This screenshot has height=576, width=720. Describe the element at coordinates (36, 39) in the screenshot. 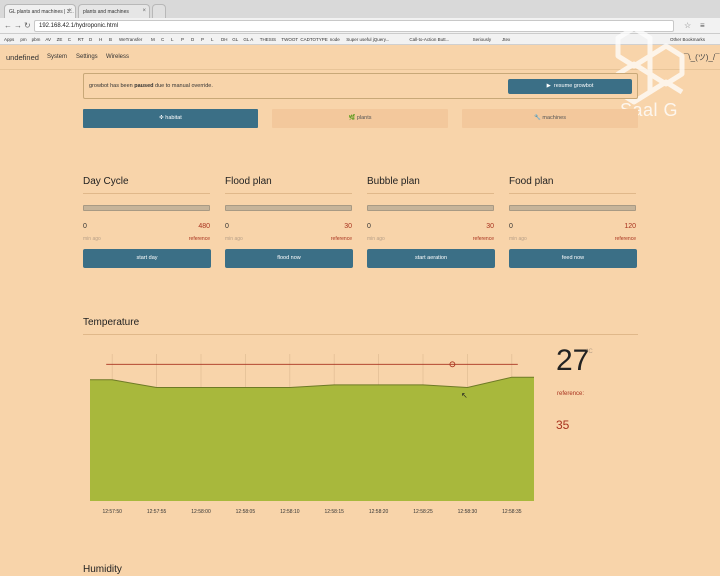

I see `bookmark-item: pbm` at that location.